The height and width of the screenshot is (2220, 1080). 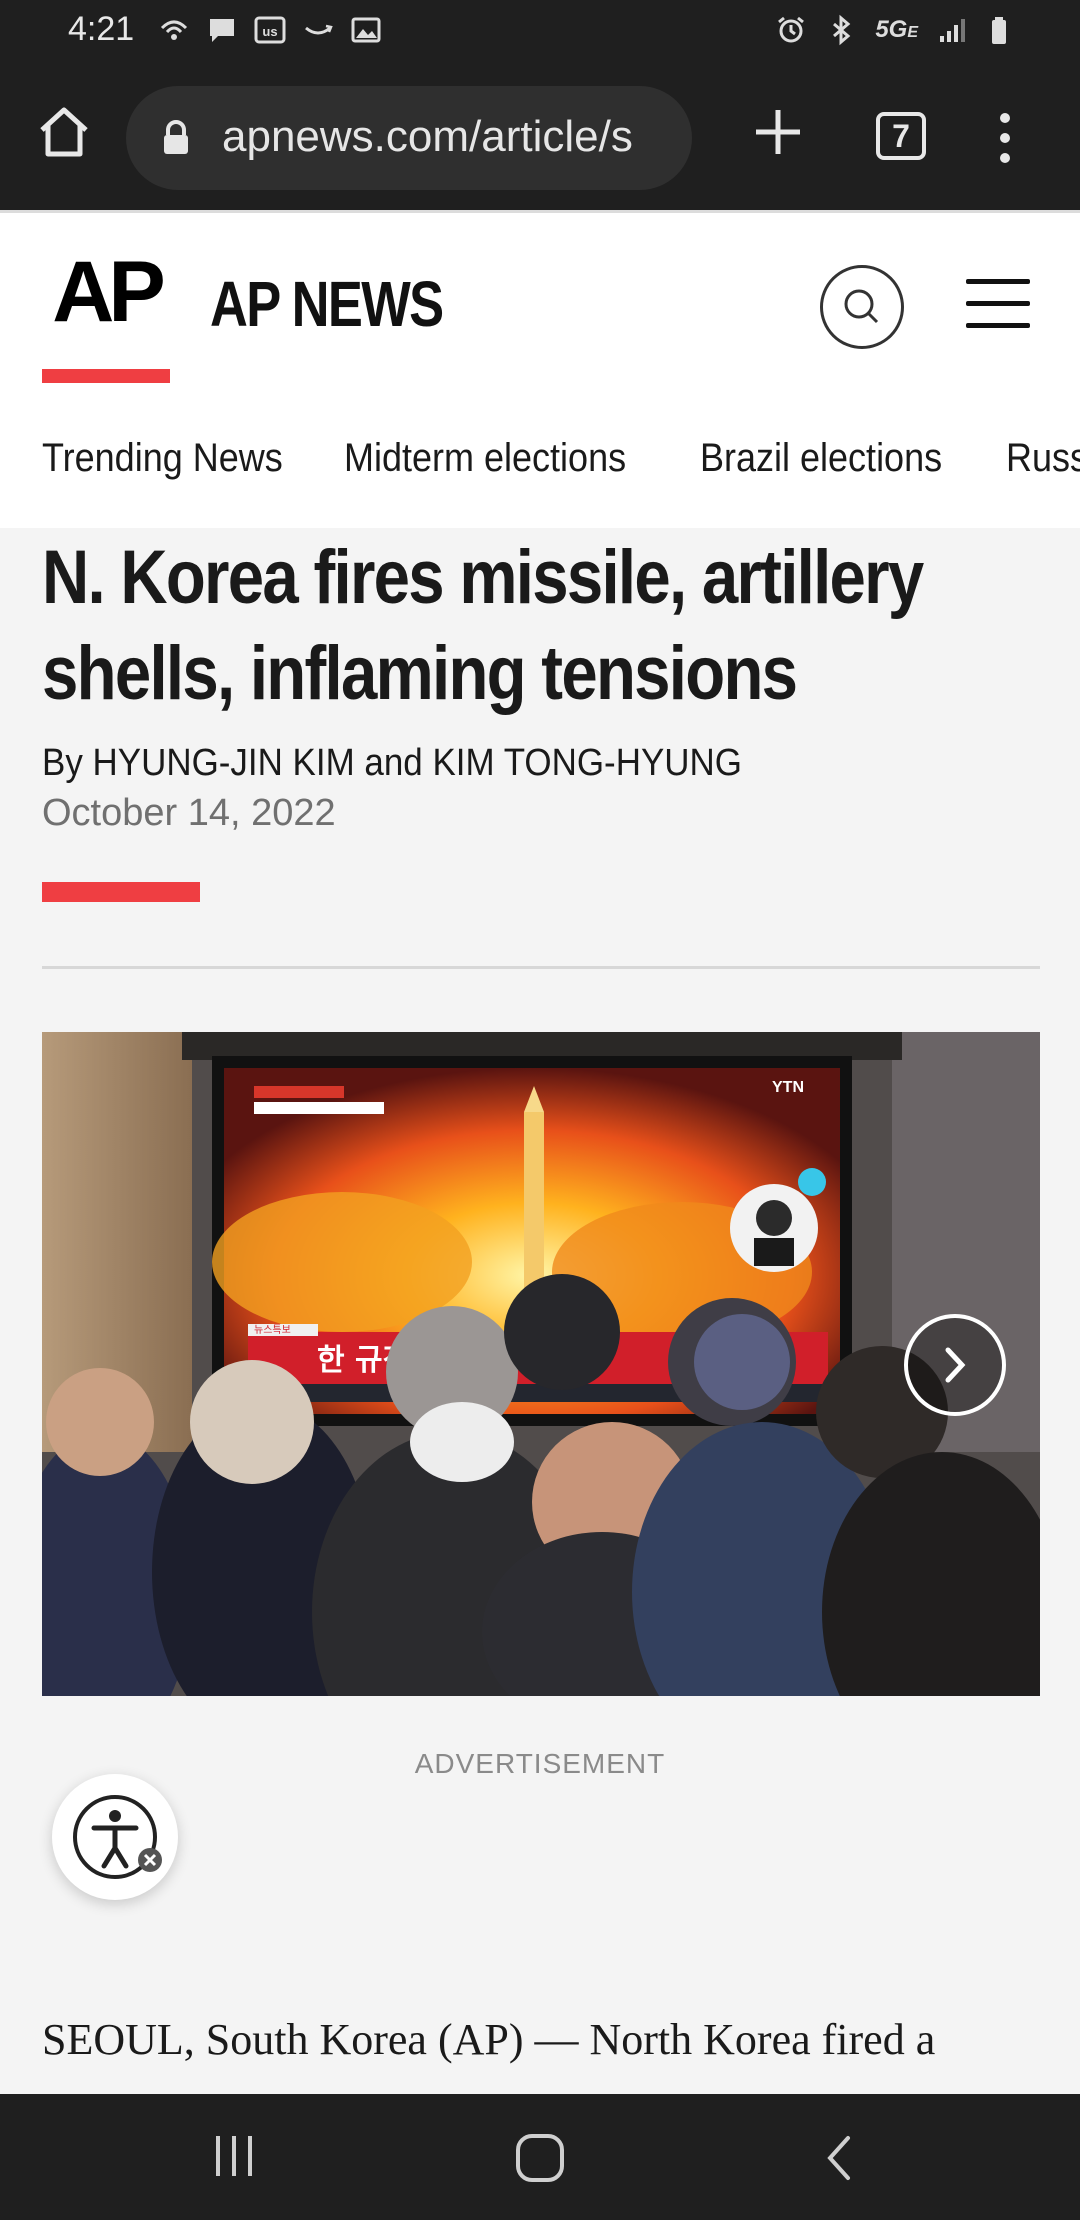 I want to click on usnews-app-icon: us, so click(x=270, y=30).